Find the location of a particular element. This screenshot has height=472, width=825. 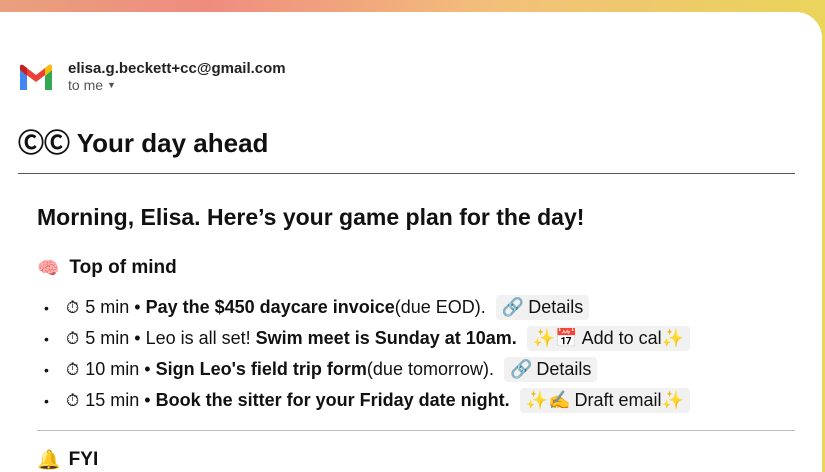

sender-row: elisa.g.beckett+cc@gmail.com to me ▼ is located at coordinates (152, 76).